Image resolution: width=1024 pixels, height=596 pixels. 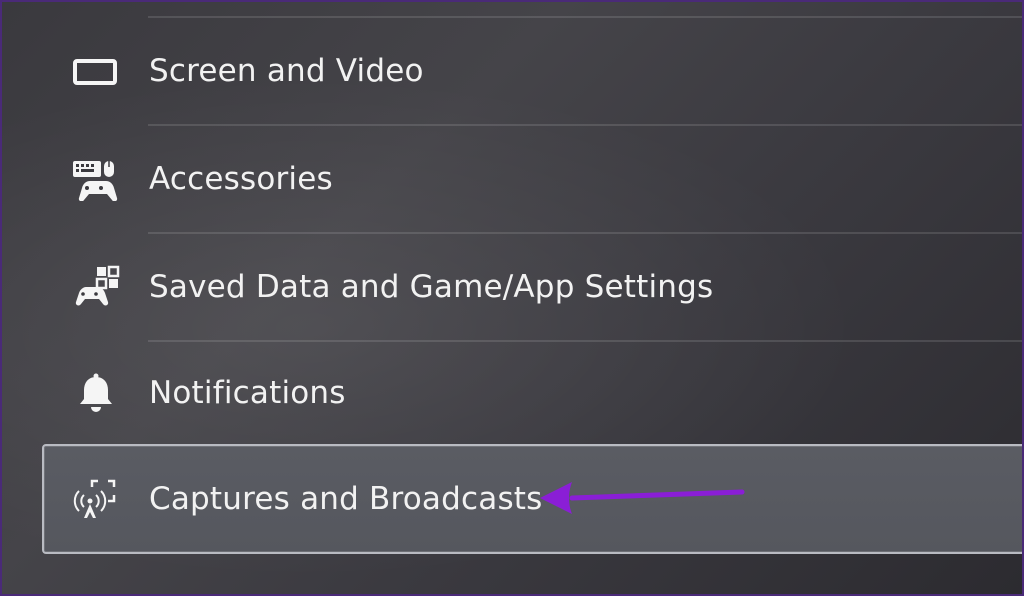 I want to click on menu-item-label: Screen and Video, so click(x=286, y=71).